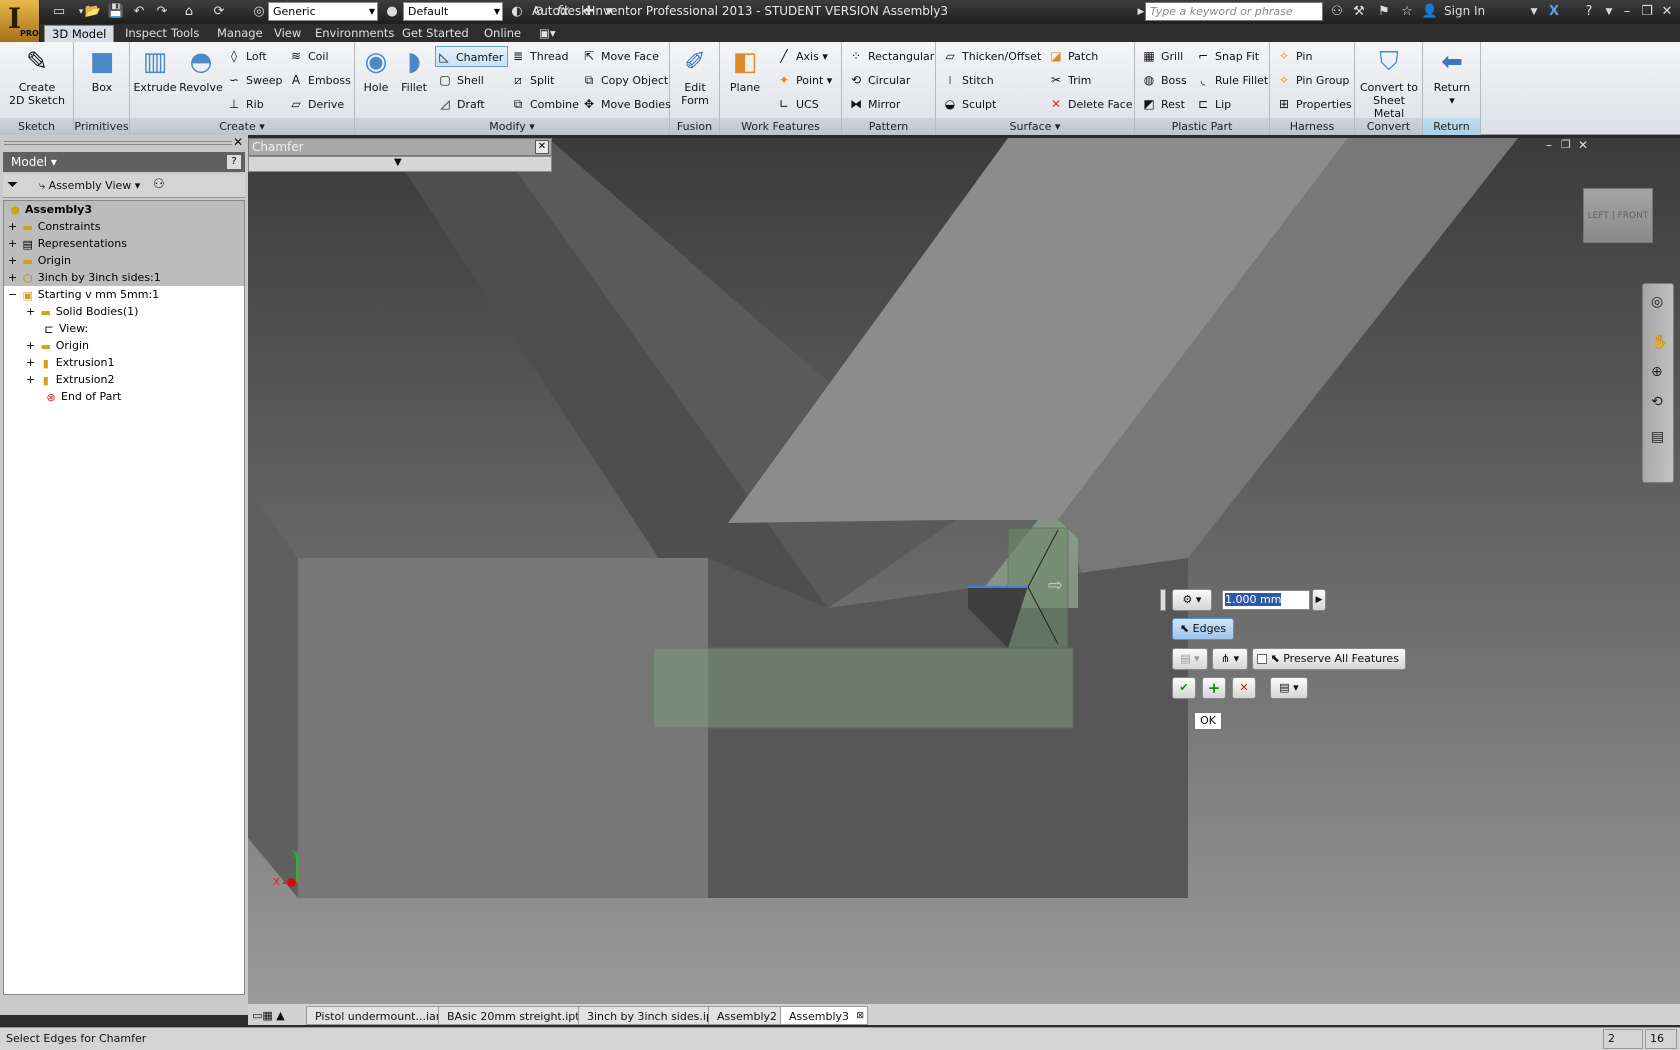 Image resolution: width=1680 pixels, height=1050 pixels. I want to click on thread-button: ≣ Thread, so click(539, 56).